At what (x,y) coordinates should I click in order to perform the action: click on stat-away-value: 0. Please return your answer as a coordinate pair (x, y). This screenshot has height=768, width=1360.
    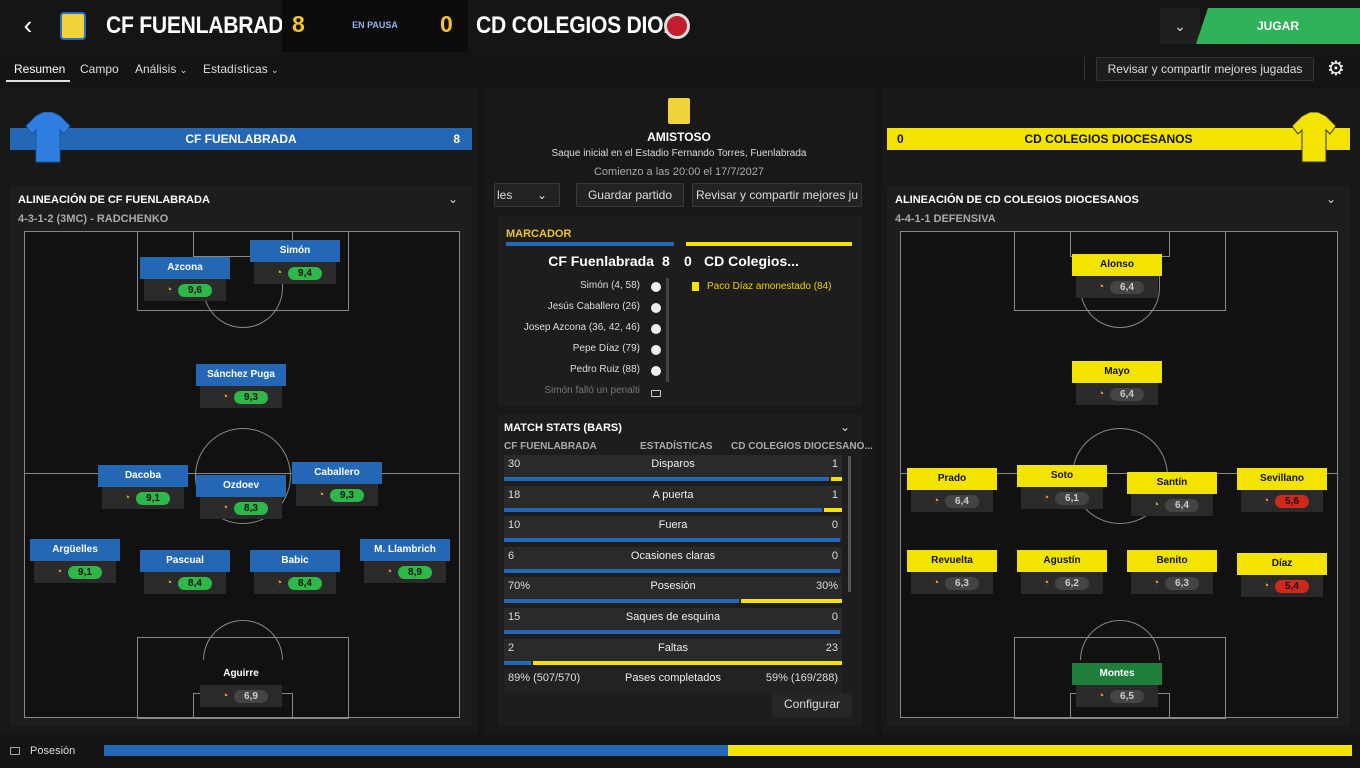
    Looking at the image, I should click on (834, 555).